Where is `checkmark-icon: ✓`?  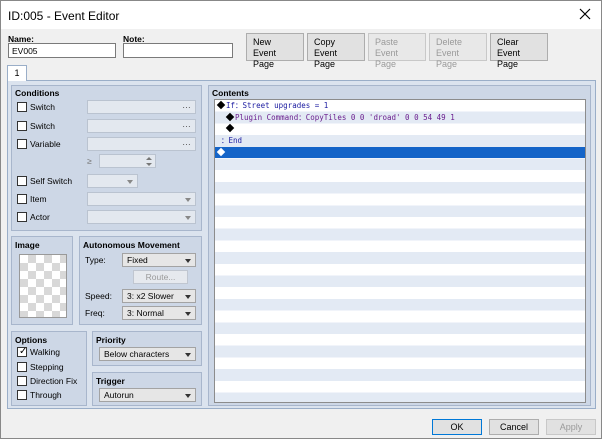 checkmark-icon: ✓ is located at coordinates (23, 351).